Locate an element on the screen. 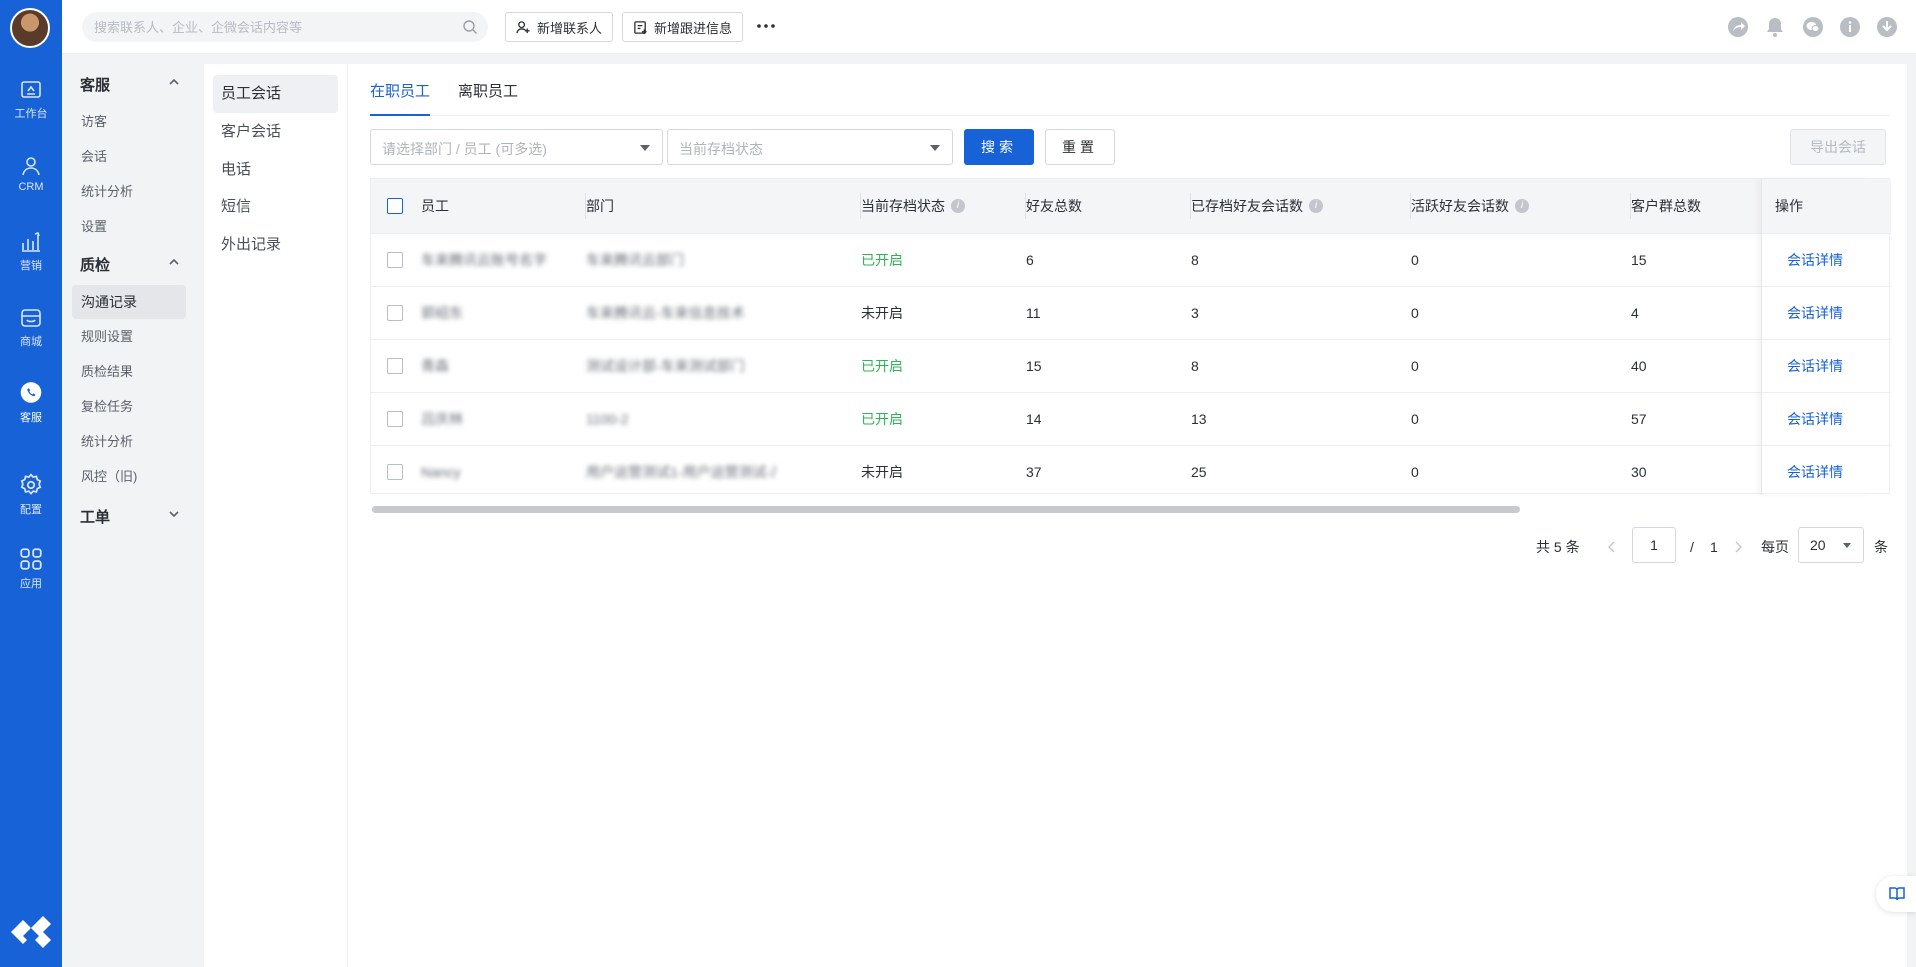 Image resolution: width=1916 pixels, height=967 pixels. rail-label: 工作台 is located at coordinates (31, 114).